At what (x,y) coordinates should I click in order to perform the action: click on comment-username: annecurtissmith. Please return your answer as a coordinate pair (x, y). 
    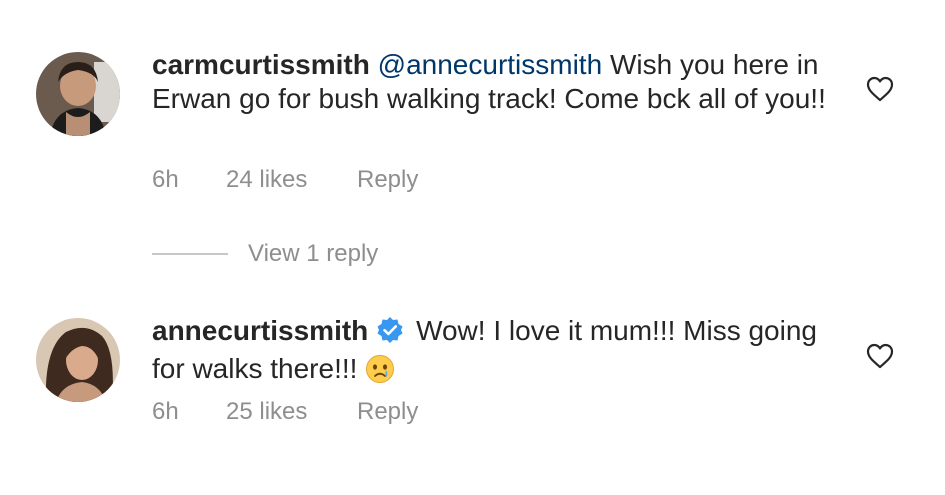
    Looking at the image, I should click on (260, 330).